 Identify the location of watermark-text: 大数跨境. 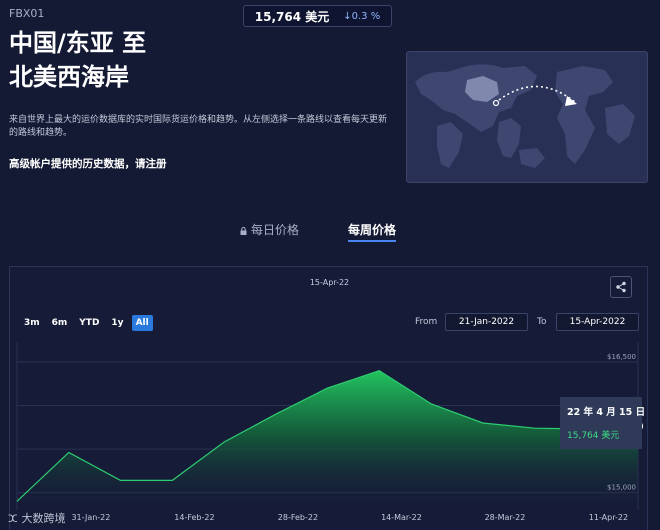
(43, 518).